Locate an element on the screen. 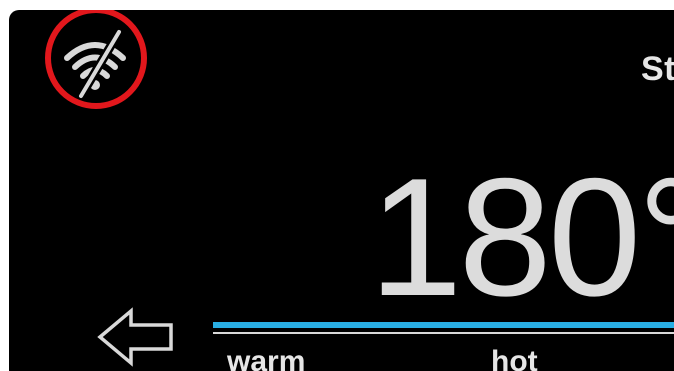 This screenshot has width=674, height=371. level-hot-label: hot is located at coordinates (514, 358).